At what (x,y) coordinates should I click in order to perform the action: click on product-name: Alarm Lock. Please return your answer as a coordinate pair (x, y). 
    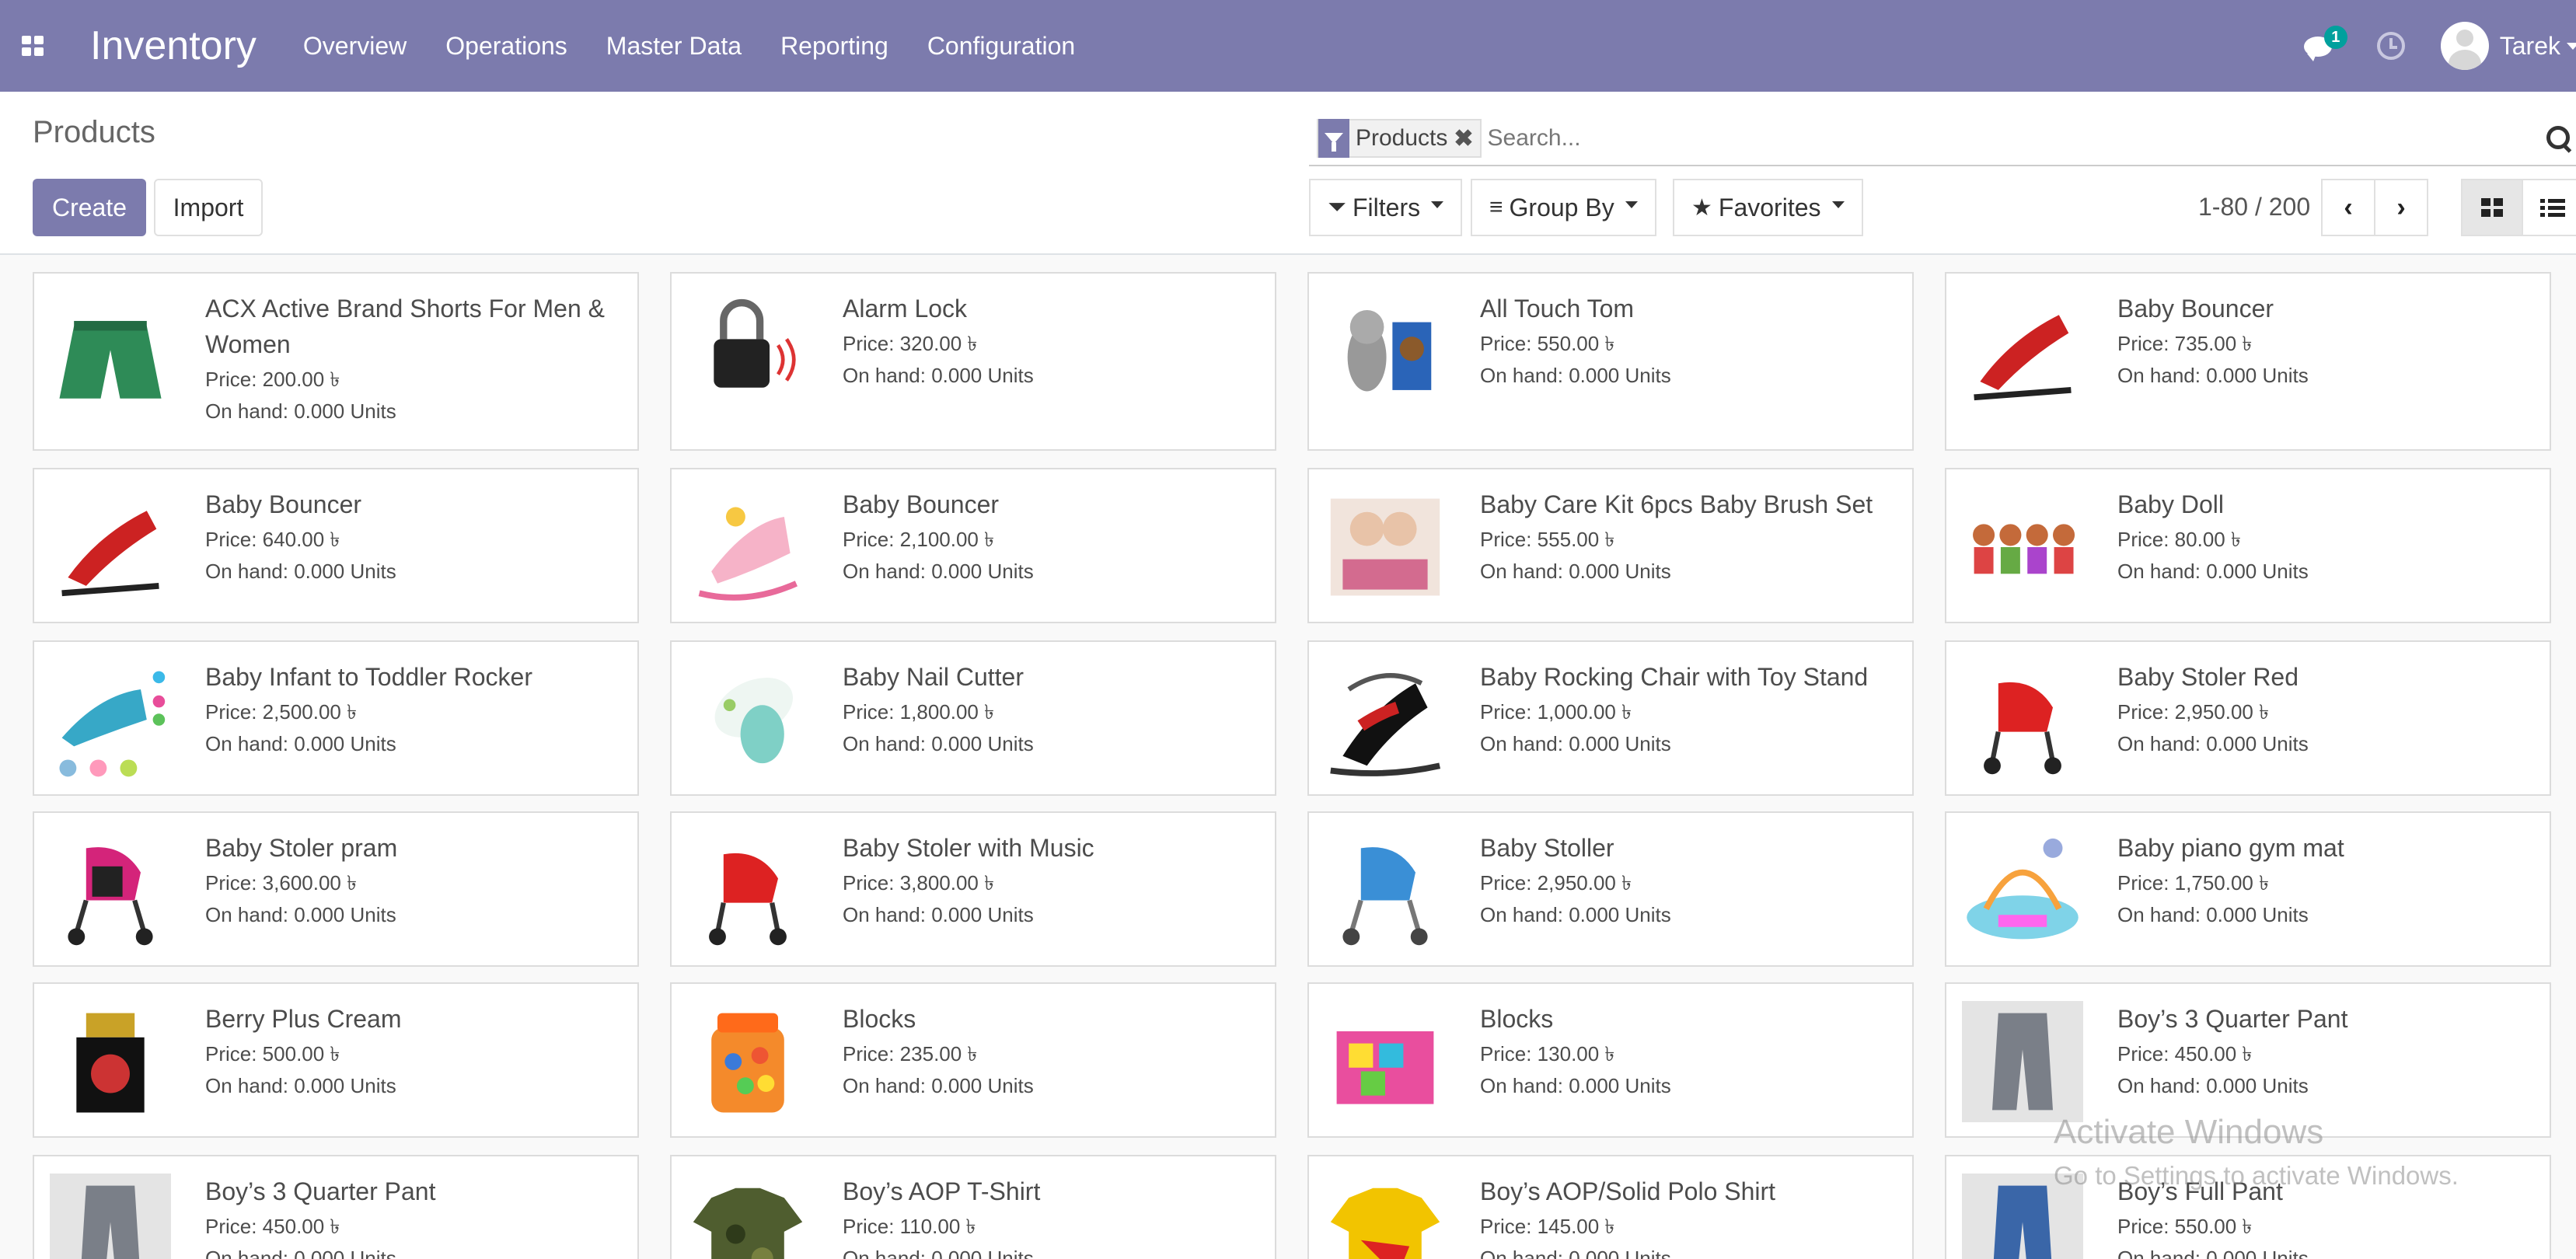
    Looking at the image, I should click on (906, 309).